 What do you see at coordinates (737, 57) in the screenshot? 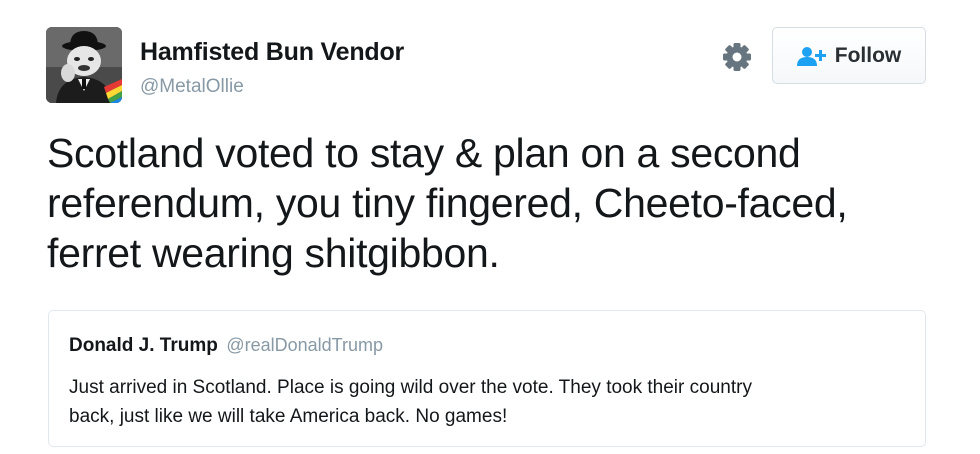
I see `gear-icon` at bounding box center [737, 57].